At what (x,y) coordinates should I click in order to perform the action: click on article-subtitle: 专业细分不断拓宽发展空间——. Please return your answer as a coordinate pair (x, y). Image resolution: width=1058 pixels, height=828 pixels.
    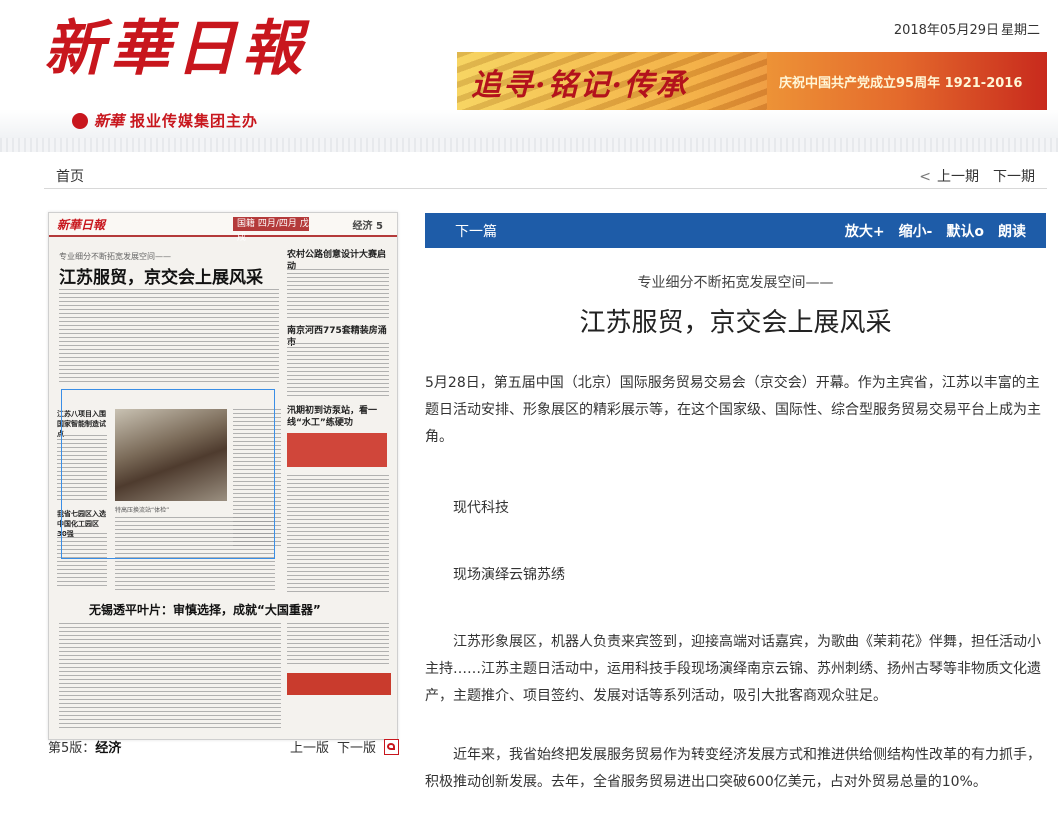
    Looking at the image, I should click on (735, 283).